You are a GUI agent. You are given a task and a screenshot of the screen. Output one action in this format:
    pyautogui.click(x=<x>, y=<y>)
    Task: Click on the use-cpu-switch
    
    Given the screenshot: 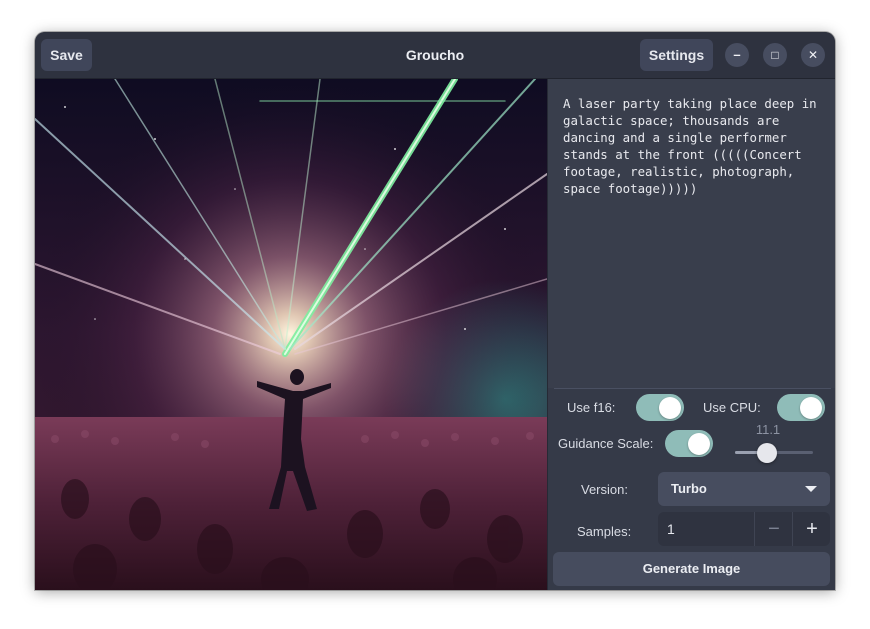 What is the action you would take?
    pyautogui.click(x=801, y=407)
    